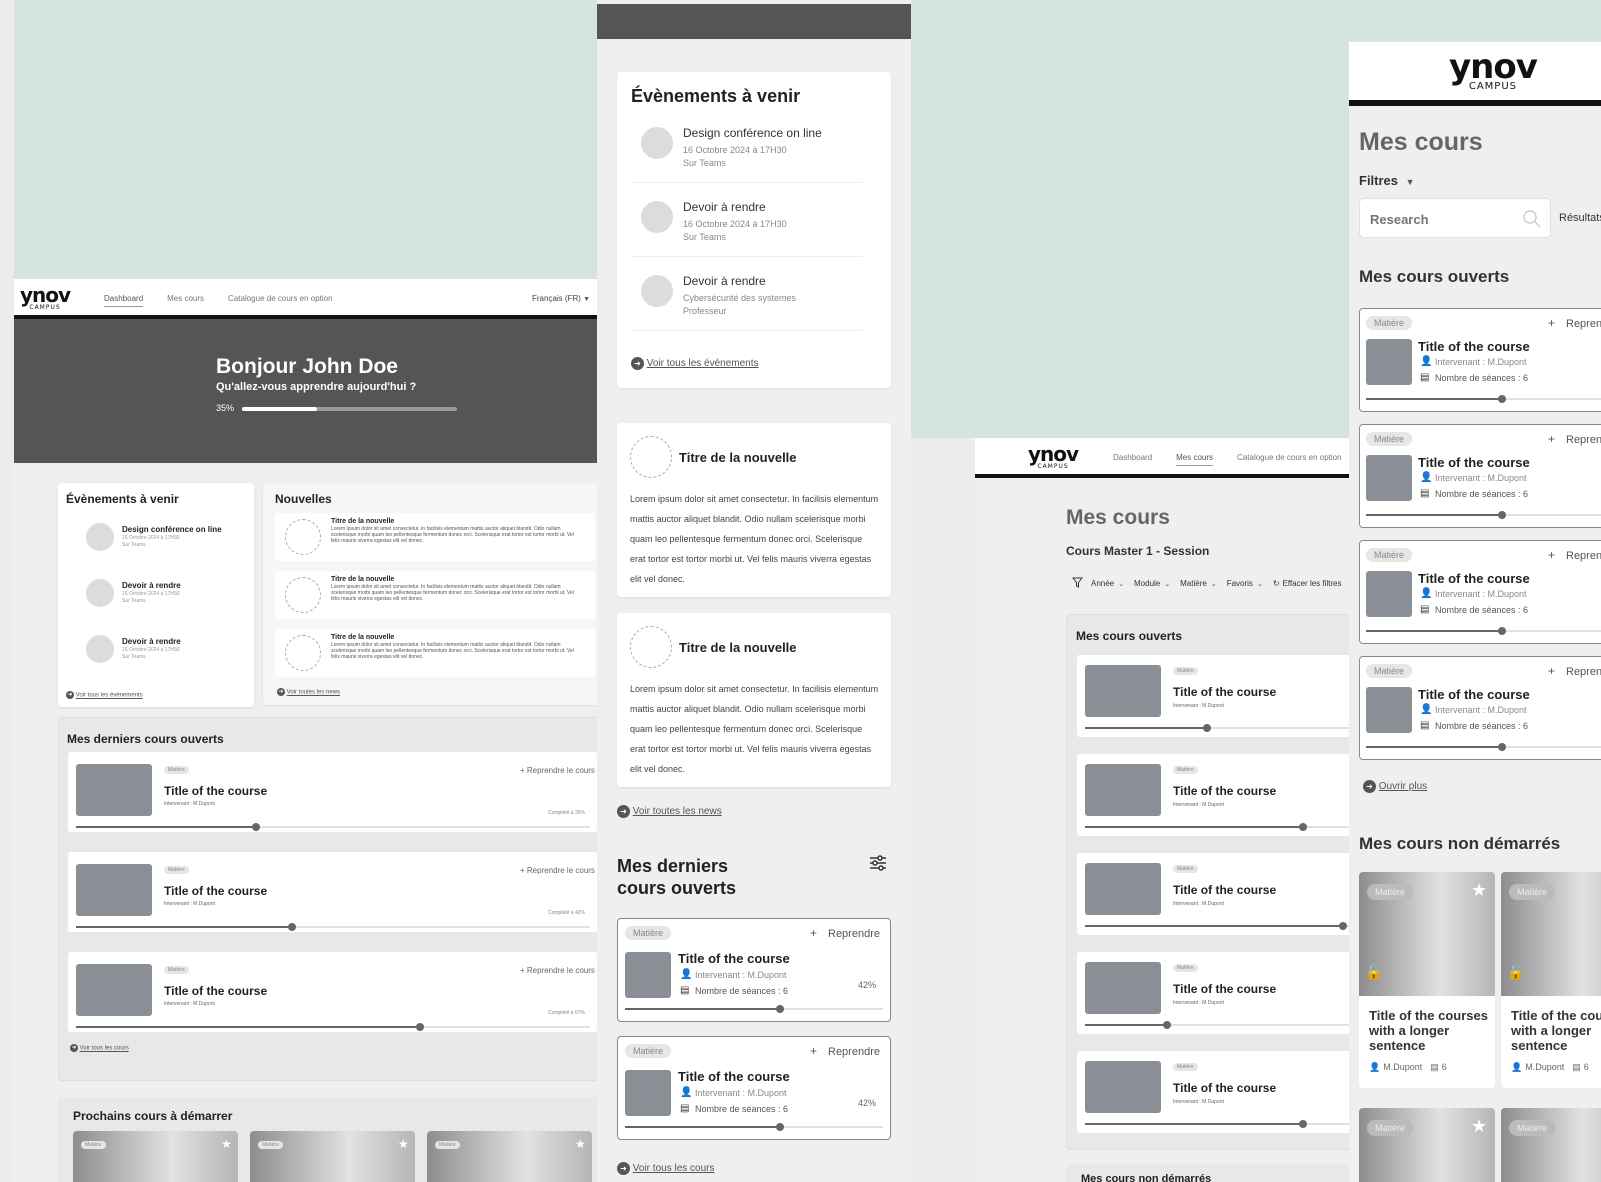 The image size is (1601, 1182). I want to click on filter-dropdown: Module ⌄, so click(1152, 583).